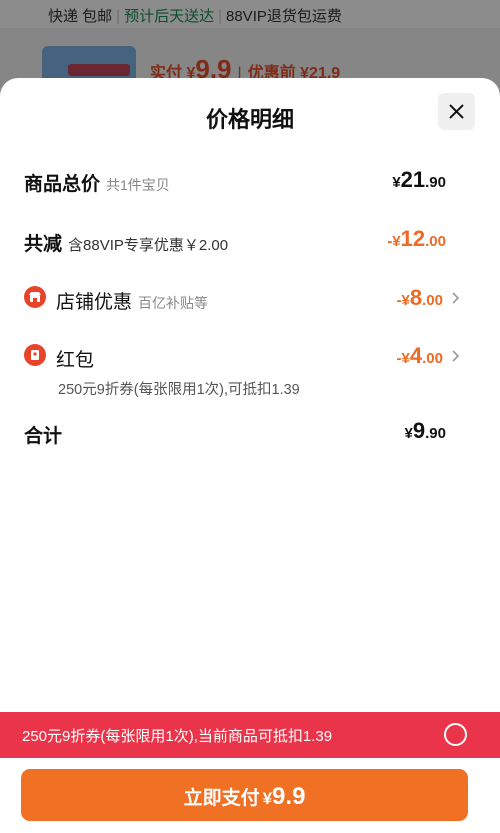 The image size is (500, 833). I want to click on red-packet-label: 红包, so click(75, 360).